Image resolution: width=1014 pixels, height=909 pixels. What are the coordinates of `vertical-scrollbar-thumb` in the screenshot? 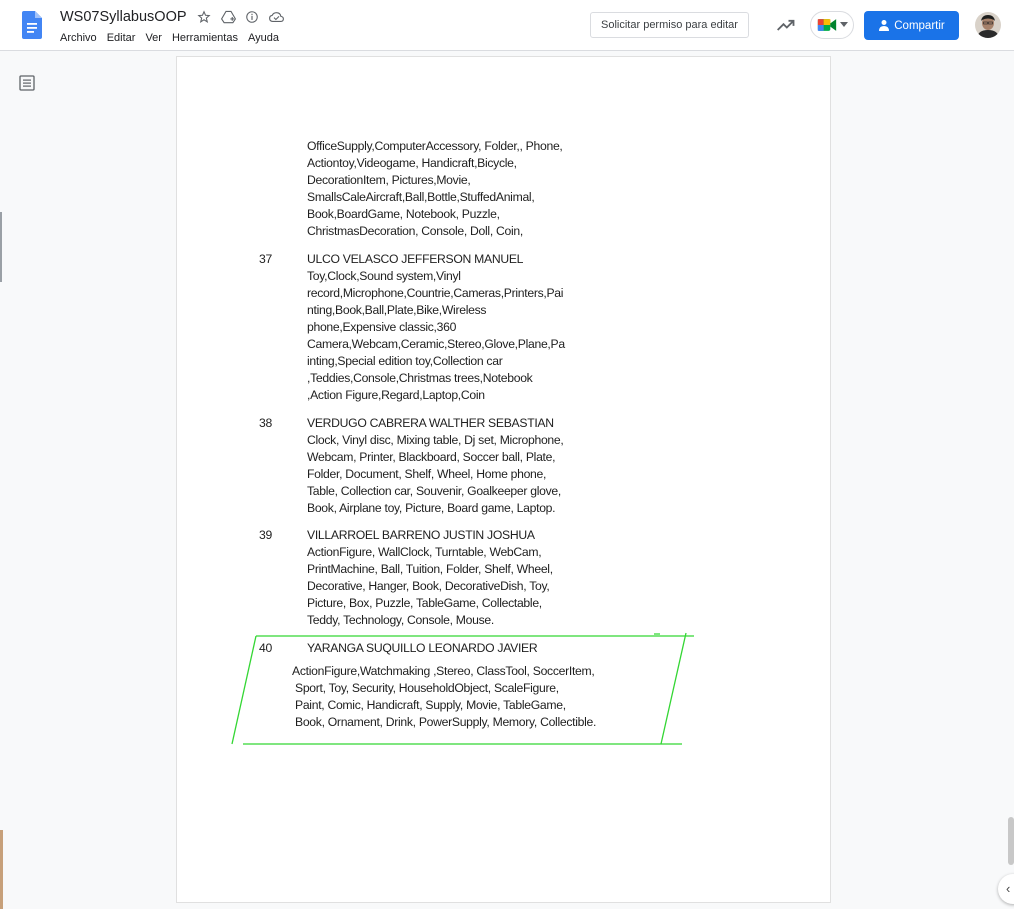 It's located at (1011, 841).